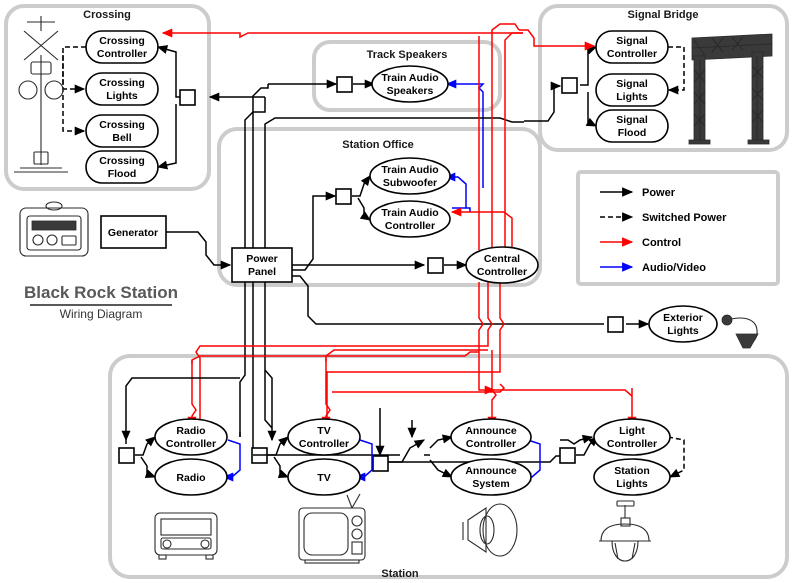  I want to click on group-crossing-label: Crossing, so click(107, 15).